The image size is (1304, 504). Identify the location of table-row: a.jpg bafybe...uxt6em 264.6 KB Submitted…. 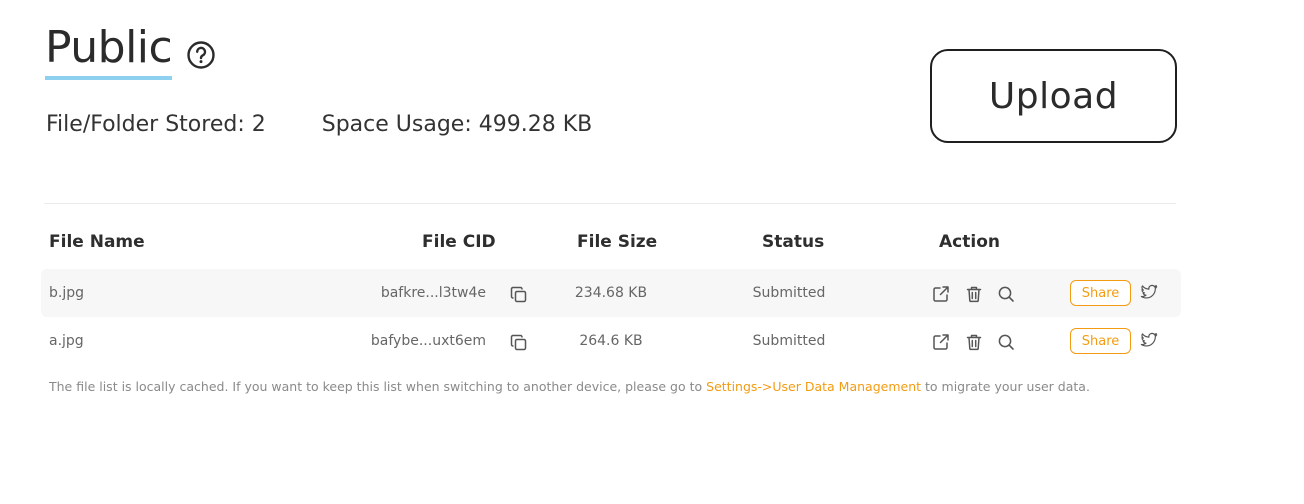
(611, 341).